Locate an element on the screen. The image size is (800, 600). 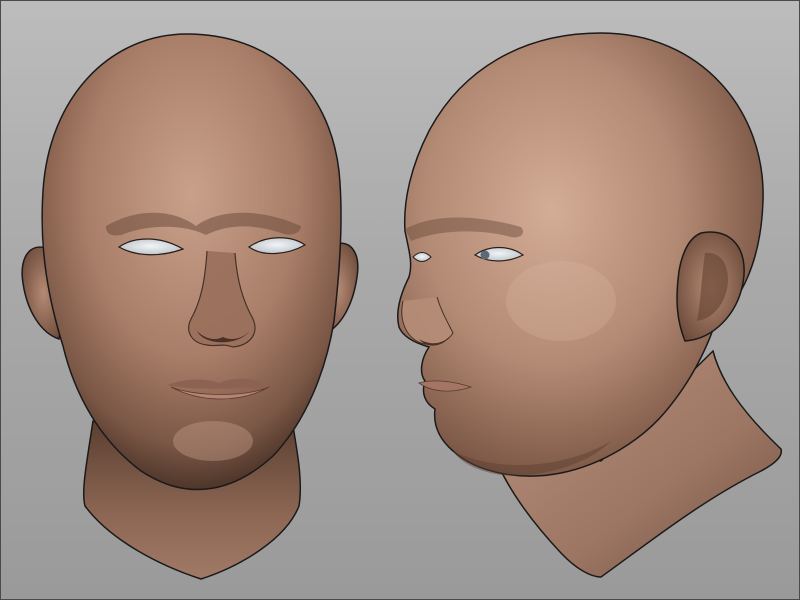
front-chin-highlight is located at coordinates (213, 441).